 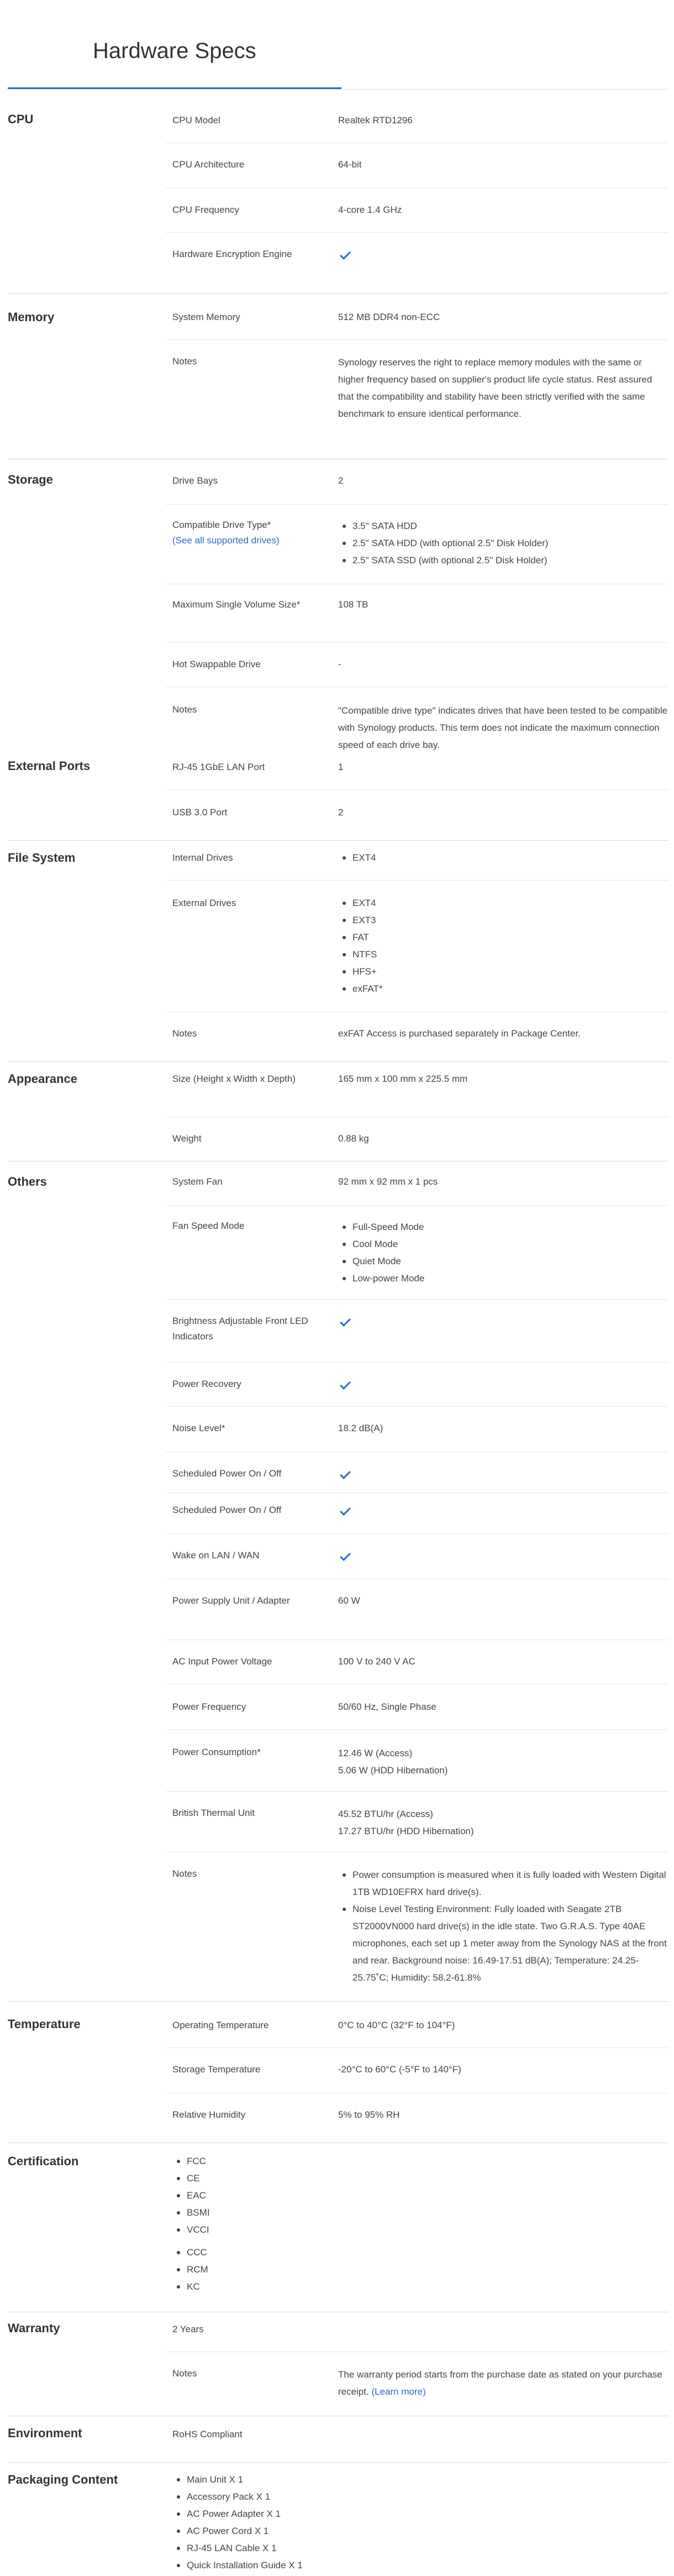 I want to click on list-item: NTFS, so click(x=504, y=954).